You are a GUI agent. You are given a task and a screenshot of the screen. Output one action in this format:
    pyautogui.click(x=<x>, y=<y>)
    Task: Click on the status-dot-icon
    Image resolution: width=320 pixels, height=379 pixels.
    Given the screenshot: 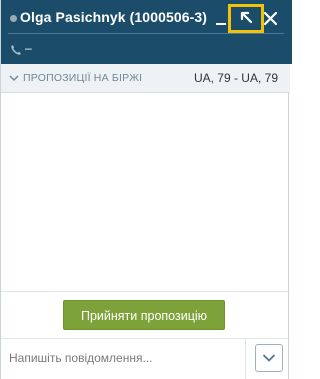 What is the action you would take?
    pyautogui.click(x=13, y=18)
    